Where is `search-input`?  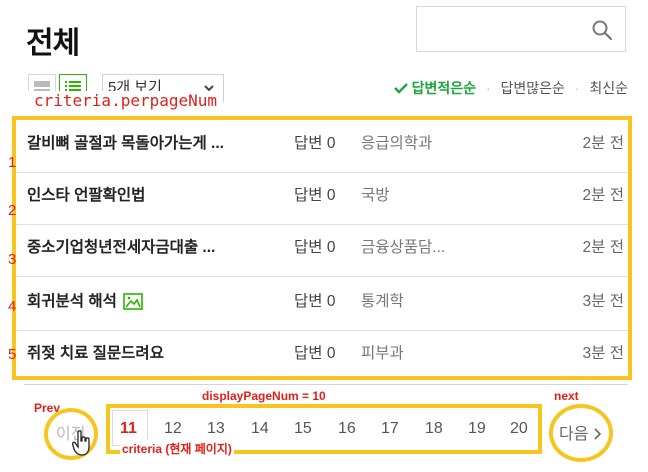 search-input is located at coordinates (501, 29).